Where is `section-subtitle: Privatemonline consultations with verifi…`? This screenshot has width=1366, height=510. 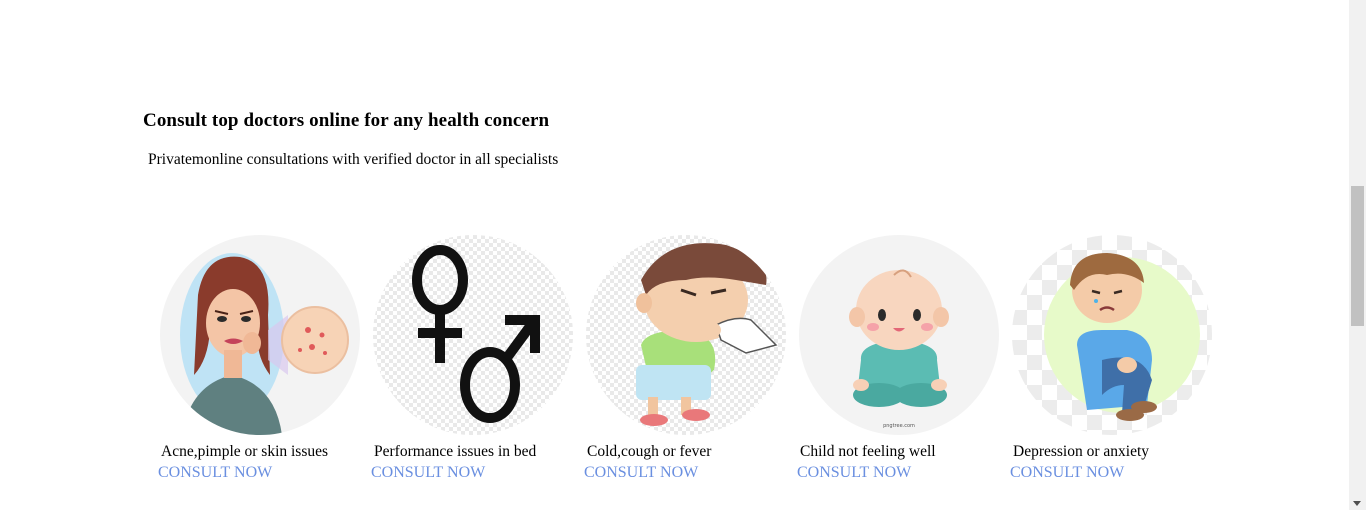
section-subtitle: Privatemonline consultations with verifi… is located at coordinates (353, 159).